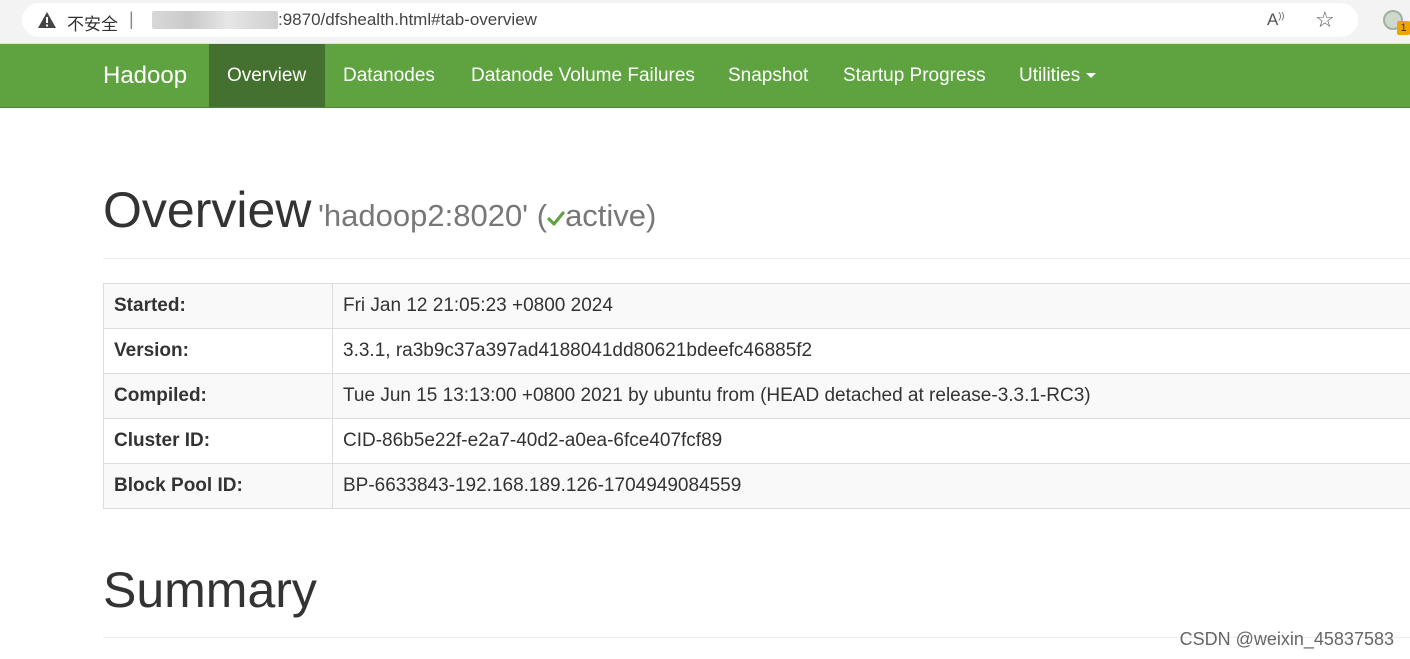 The image size is (1410, 659). What do you see at coordinates (542, 215) in the screenshot?
I see `status-open-paren: (` at bounding box center [542, 215].